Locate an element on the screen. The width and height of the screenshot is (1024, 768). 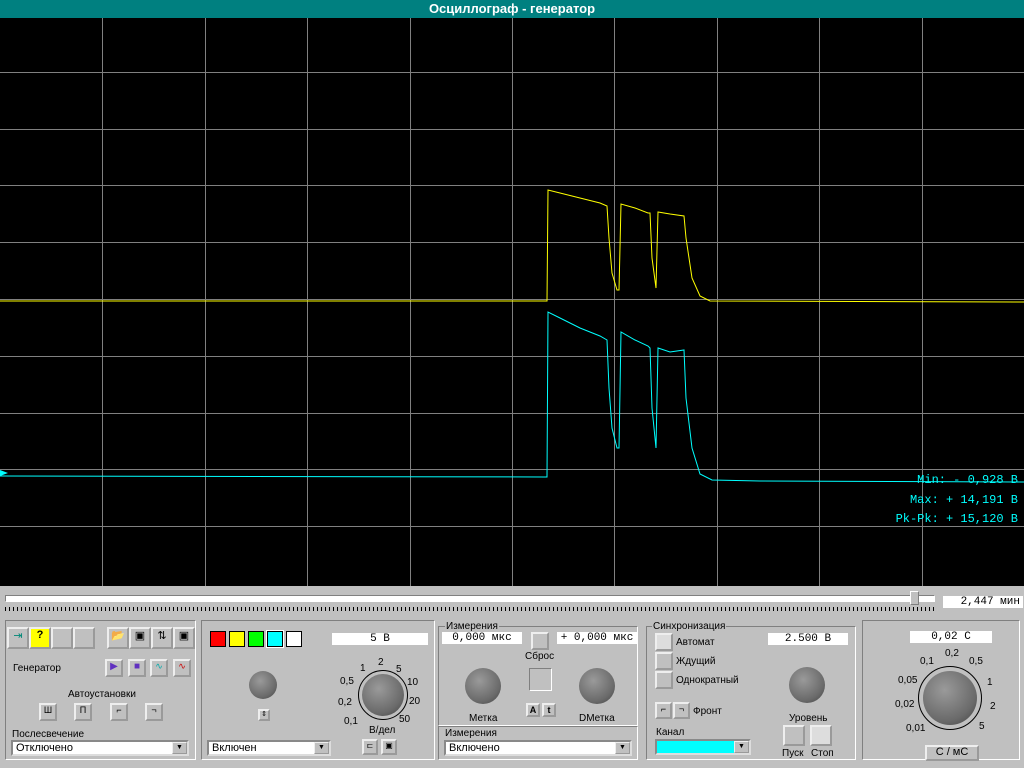
pkpk-readout: Pk-Pk: + 15,120 В is located at coordinates (956, 519).